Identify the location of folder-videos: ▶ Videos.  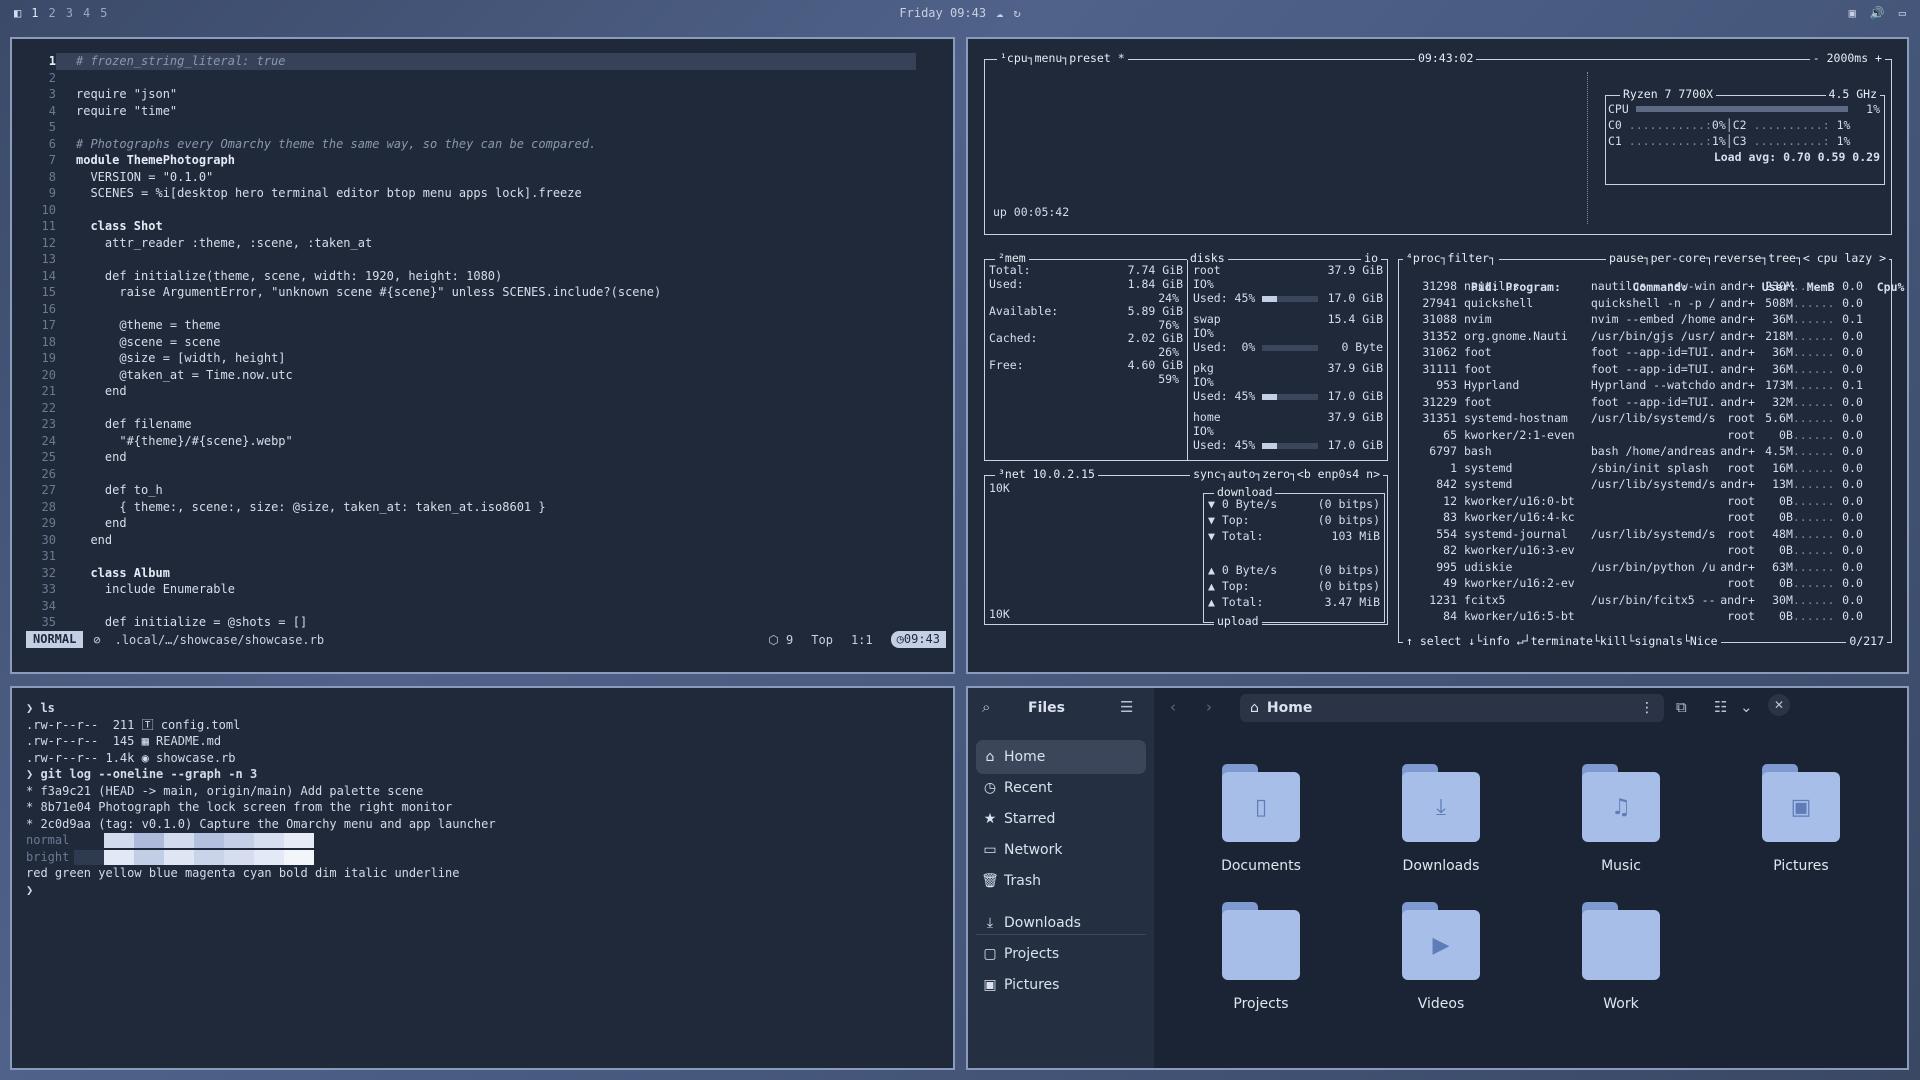
(1441, 957).